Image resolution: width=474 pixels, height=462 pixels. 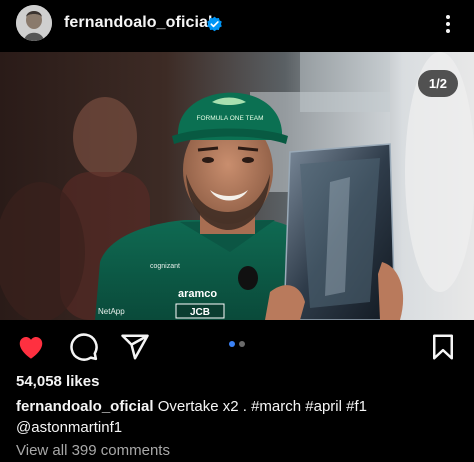 What do you see at coordinates (197, 294) in the screenshot?
I see `shirt-sponsor-aramco: aramco` at bounding box center [197, 294].